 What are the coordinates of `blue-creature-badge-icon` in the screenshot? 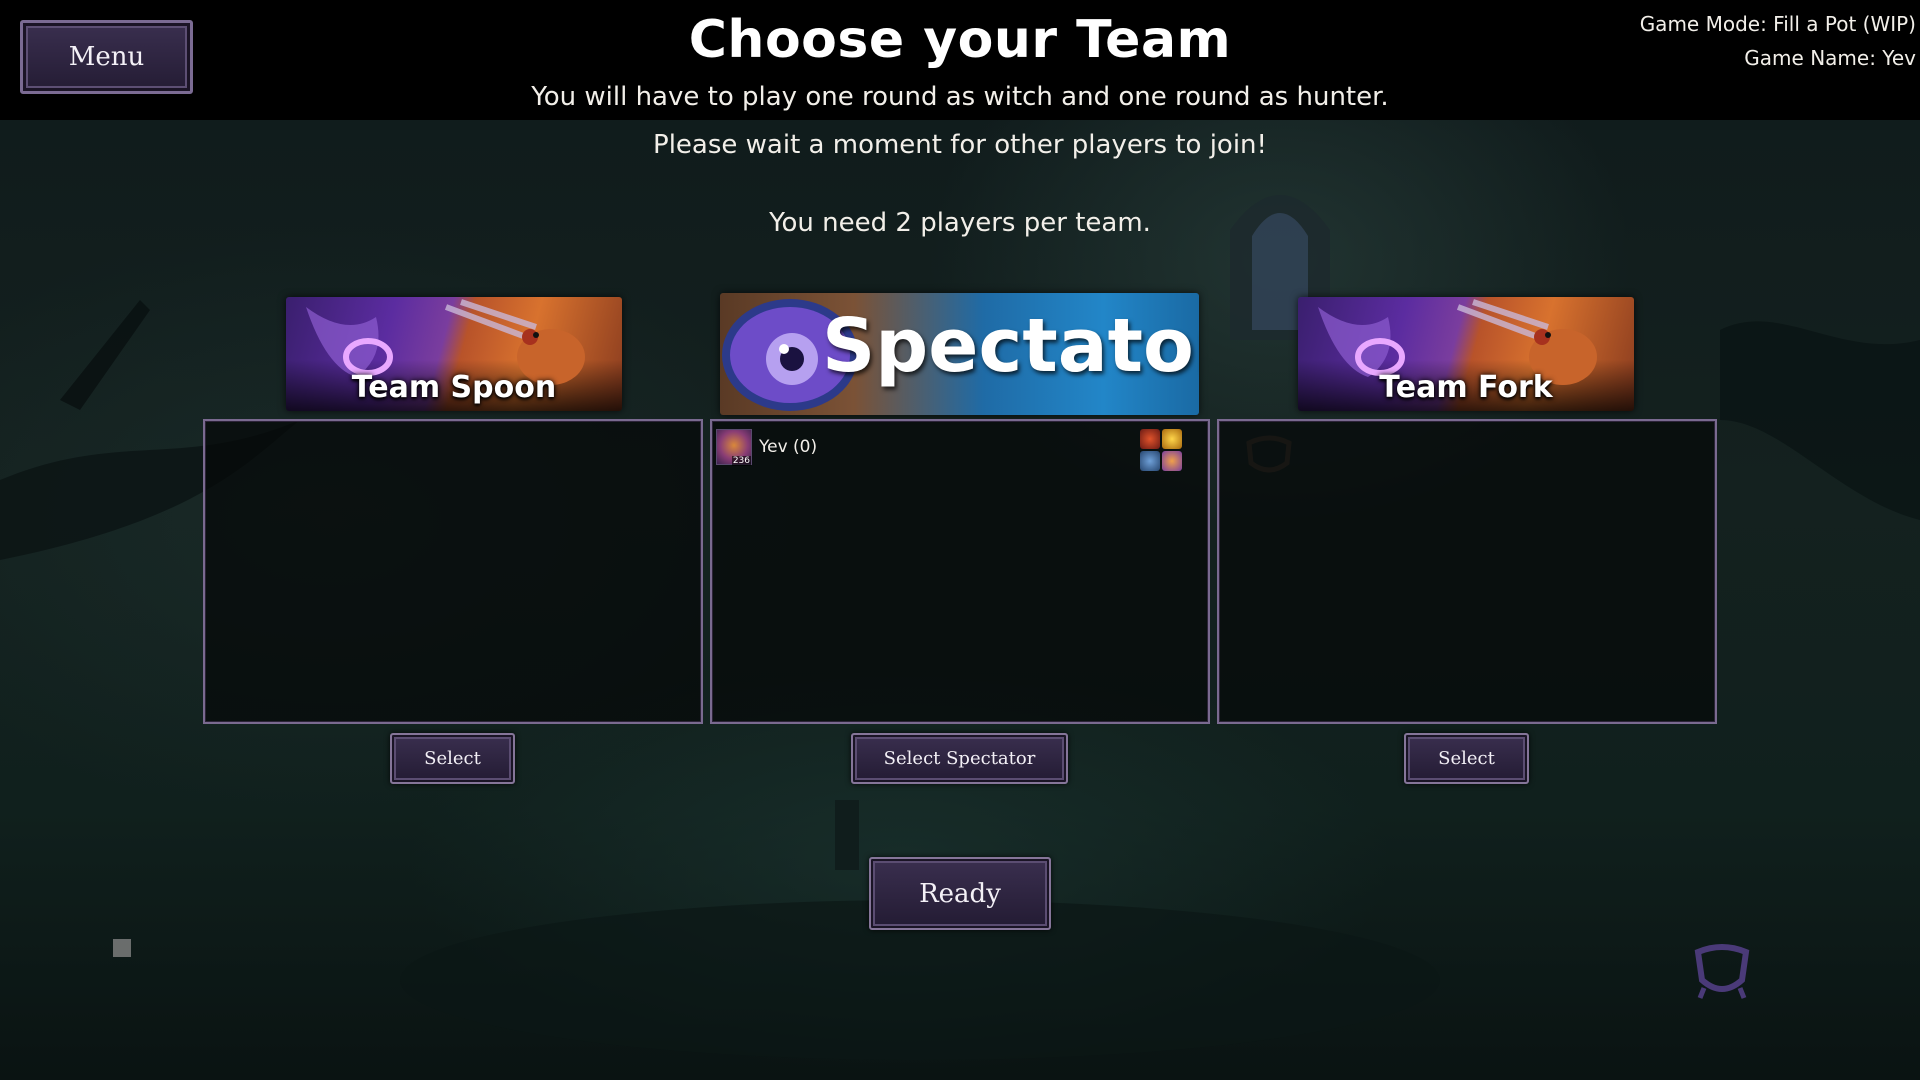 It's located at (1150, 461).